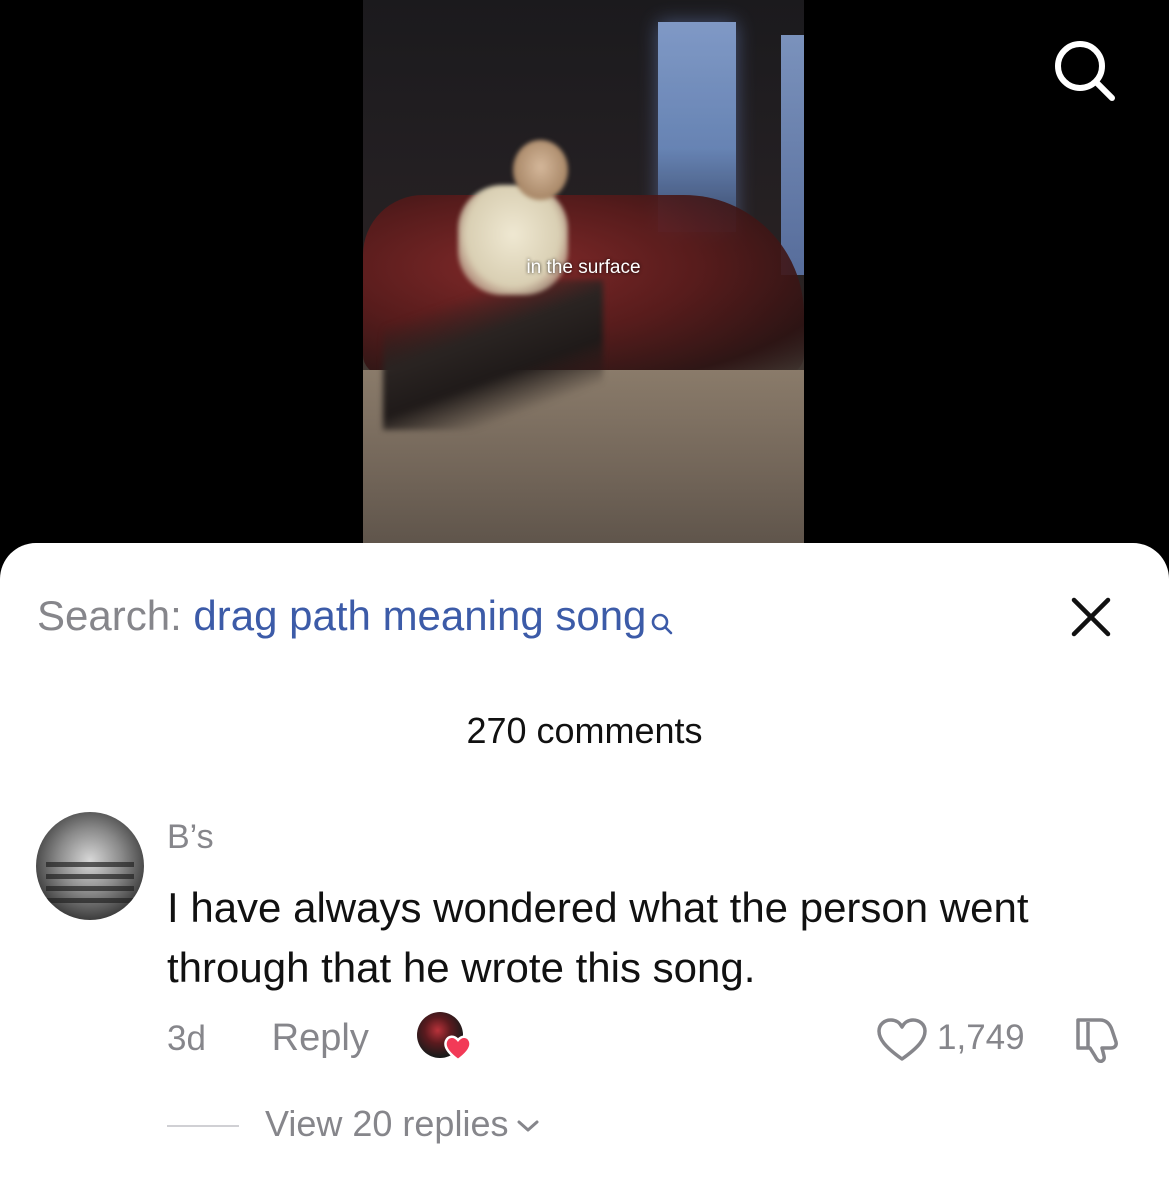  I want to click on view-replies-button: View 20 replies, so click(353, 1124).